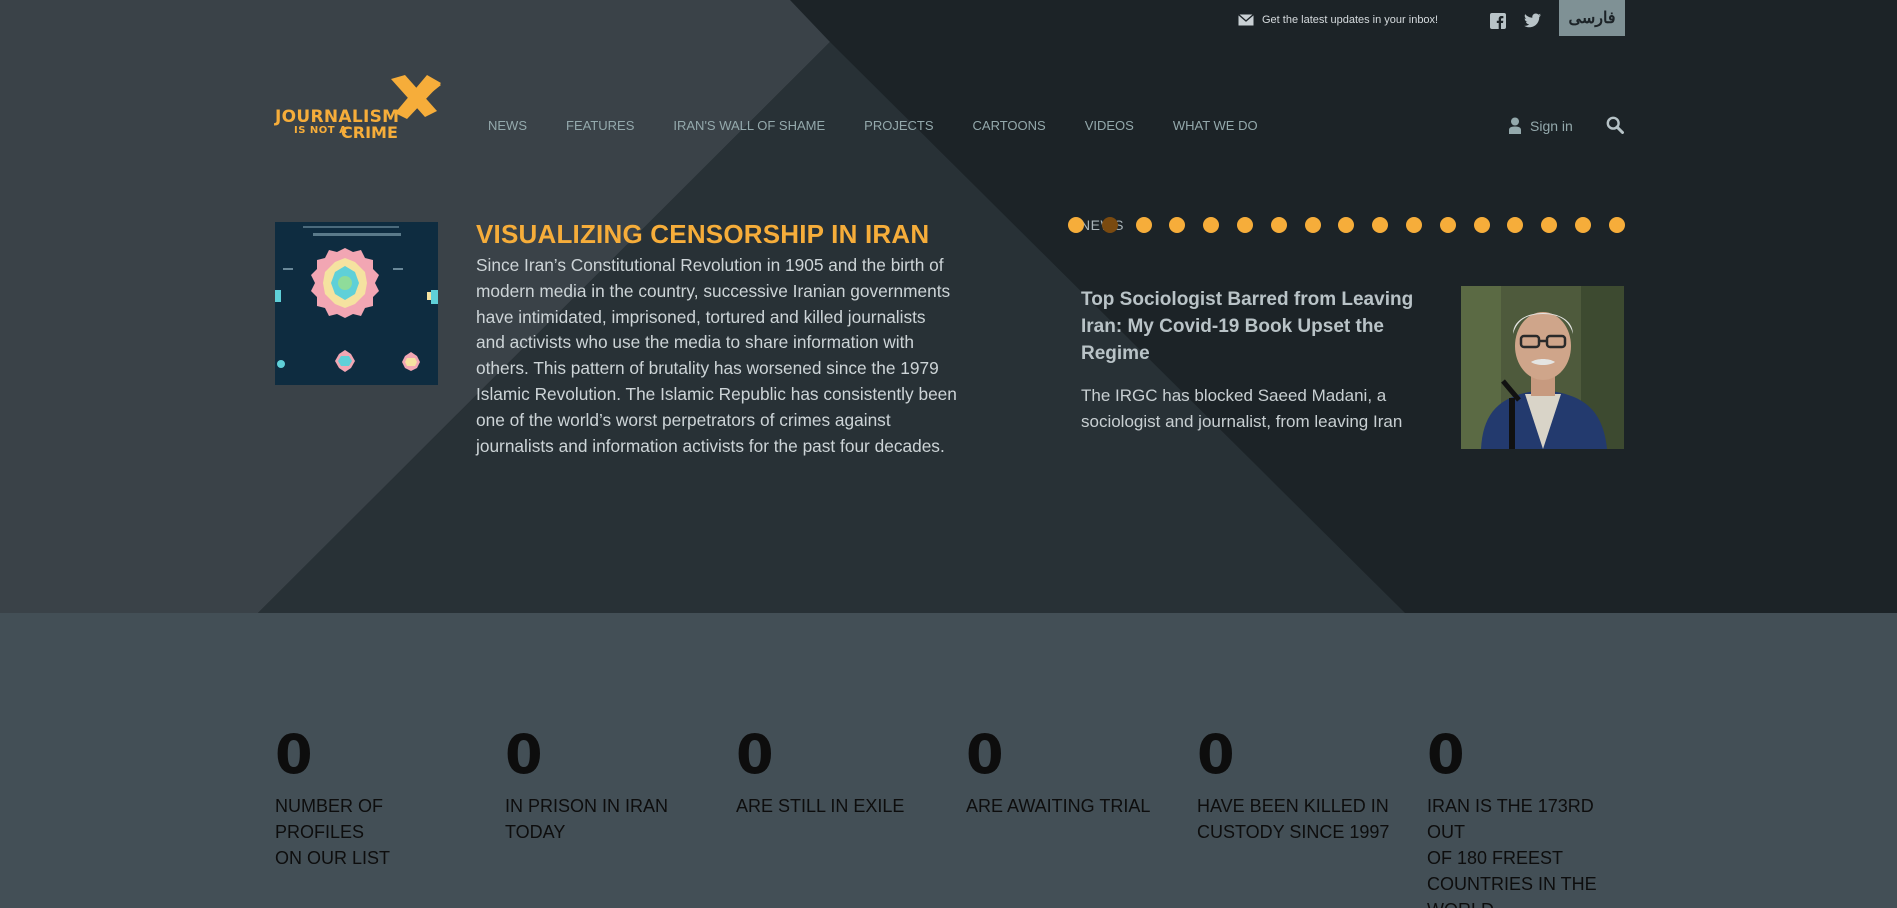 The image size is (1897, 908). What do you see at coordinates (1297, 819) in the screenshot?
I see `stat-label: HAVE BEEN KILLED IN CUSTODY SINCE 1997` at bounding box center [1297, 819].